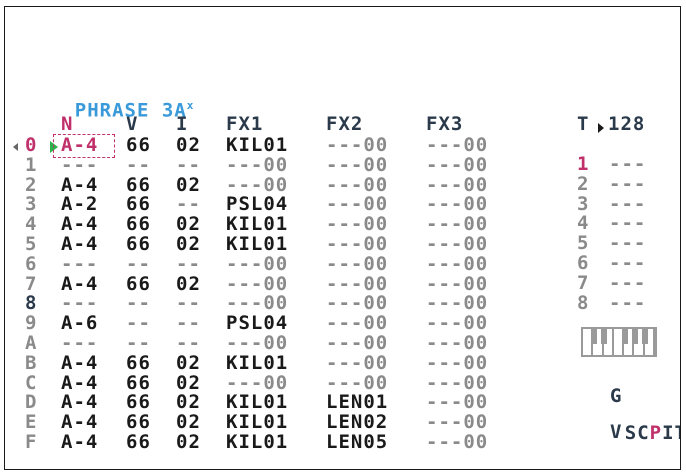 This screenshot has height=476, width=686. What do you see at coordinates (357, 422) in the screenshot?
I see `fx2-cell: LEN02` at bounding box center [357, 422].